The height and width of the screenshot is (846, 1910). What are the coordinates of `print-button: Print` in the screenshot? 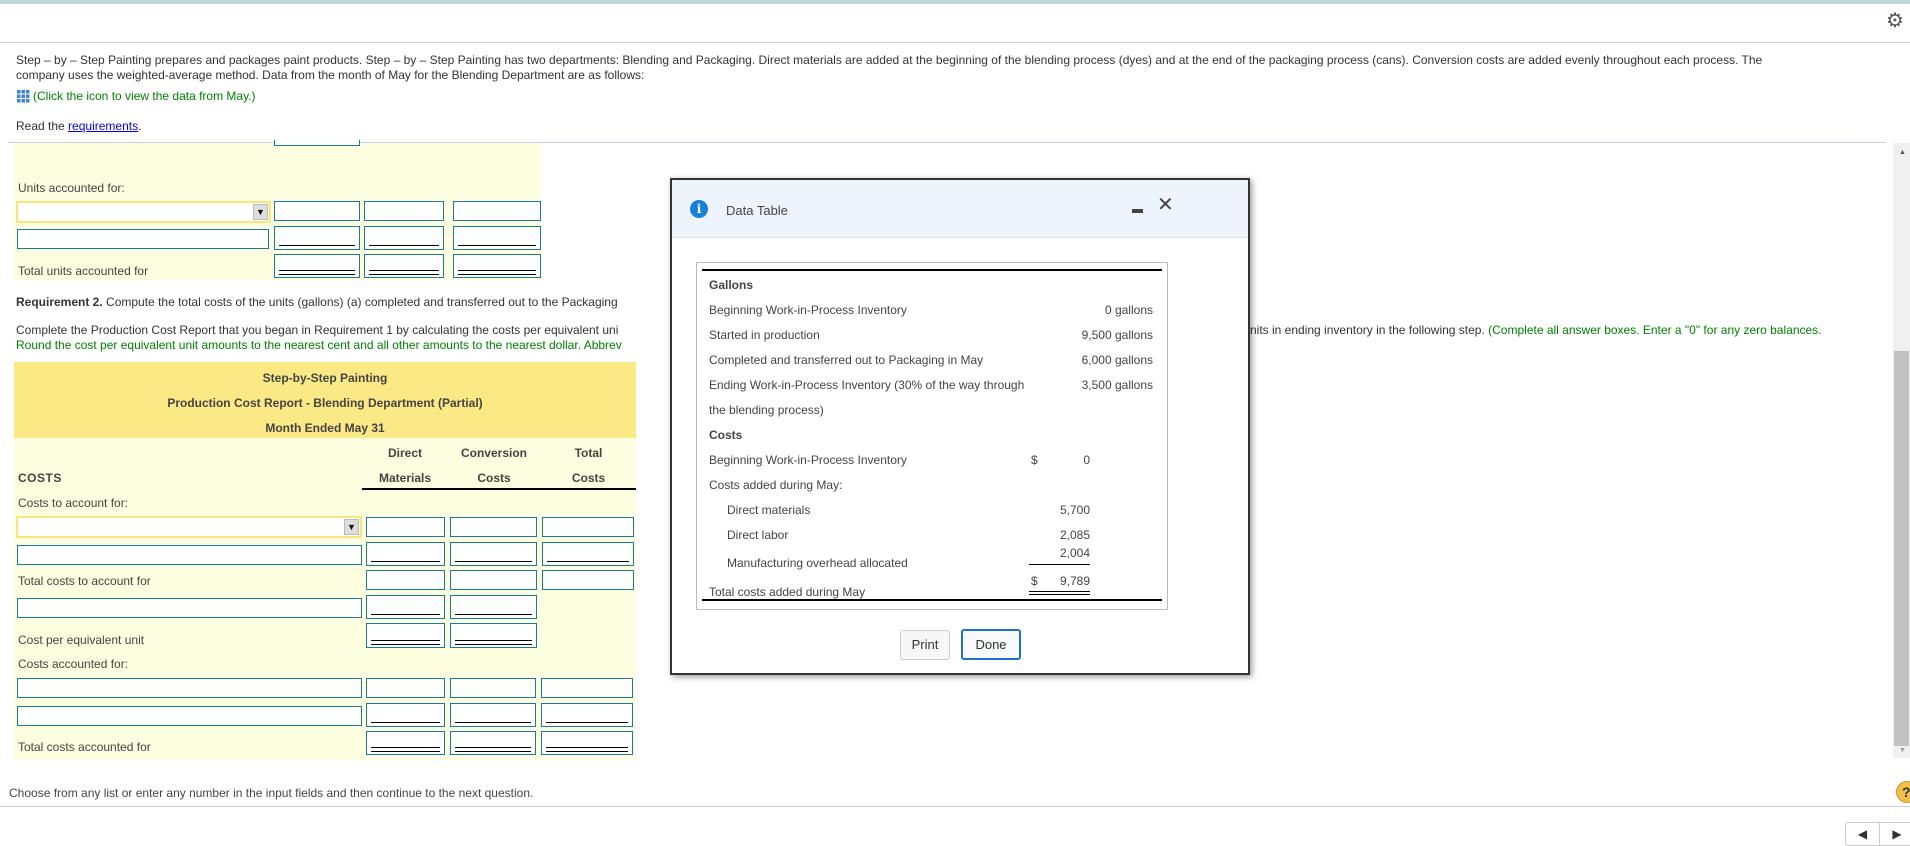 It's located at (925, 645).